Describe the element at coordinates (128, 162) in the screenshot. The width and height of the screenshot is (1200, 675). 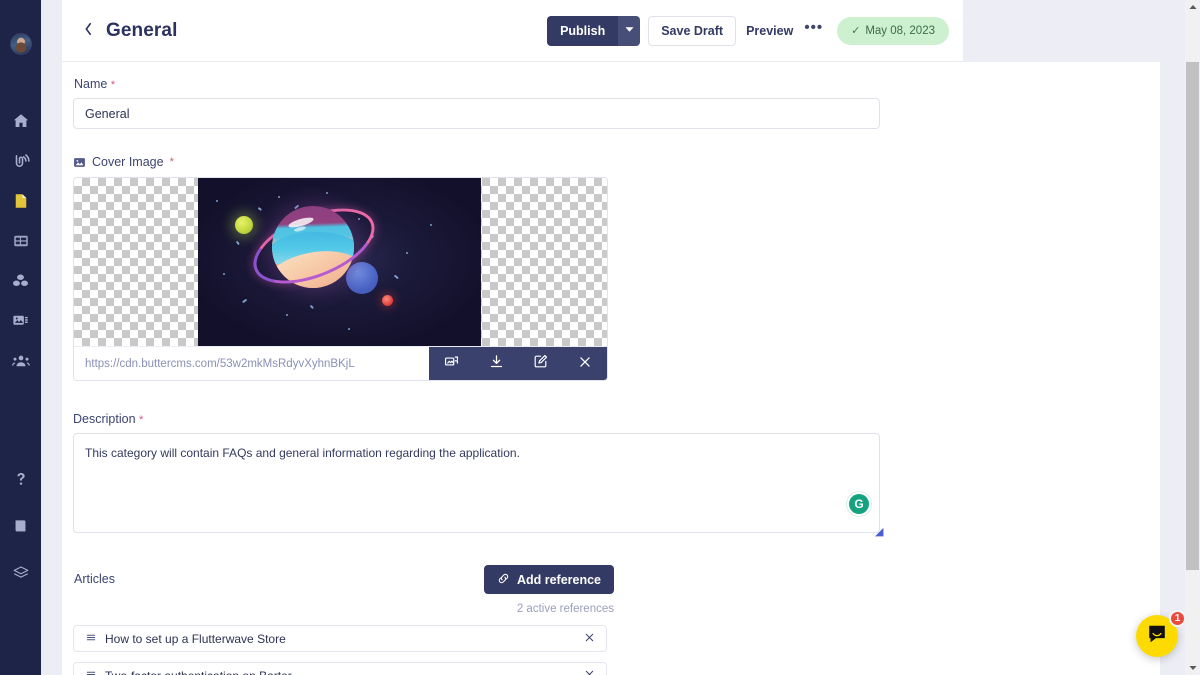
I see `cover-image-label-text: Cover Image` at that location.